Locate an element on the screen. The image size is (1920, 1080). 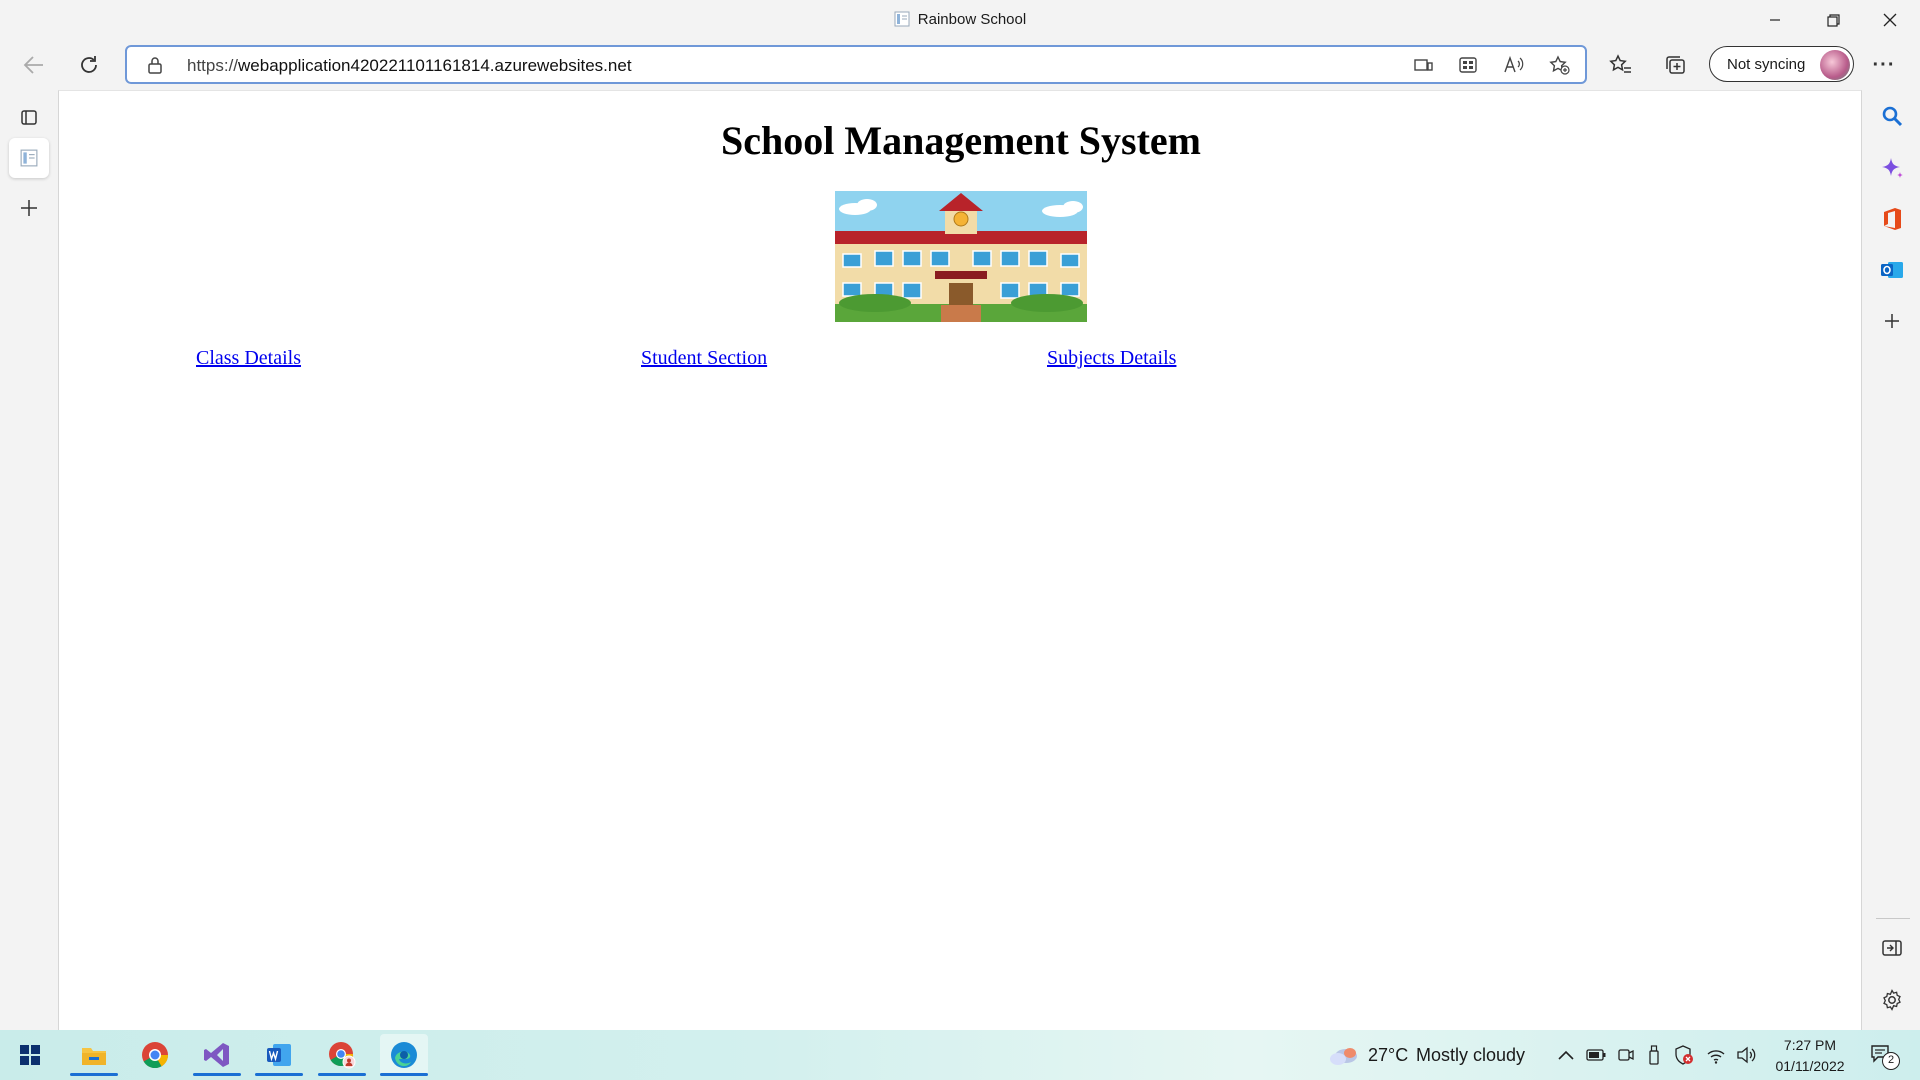
read-aloud-icon is located at coordinates (1514, 65).